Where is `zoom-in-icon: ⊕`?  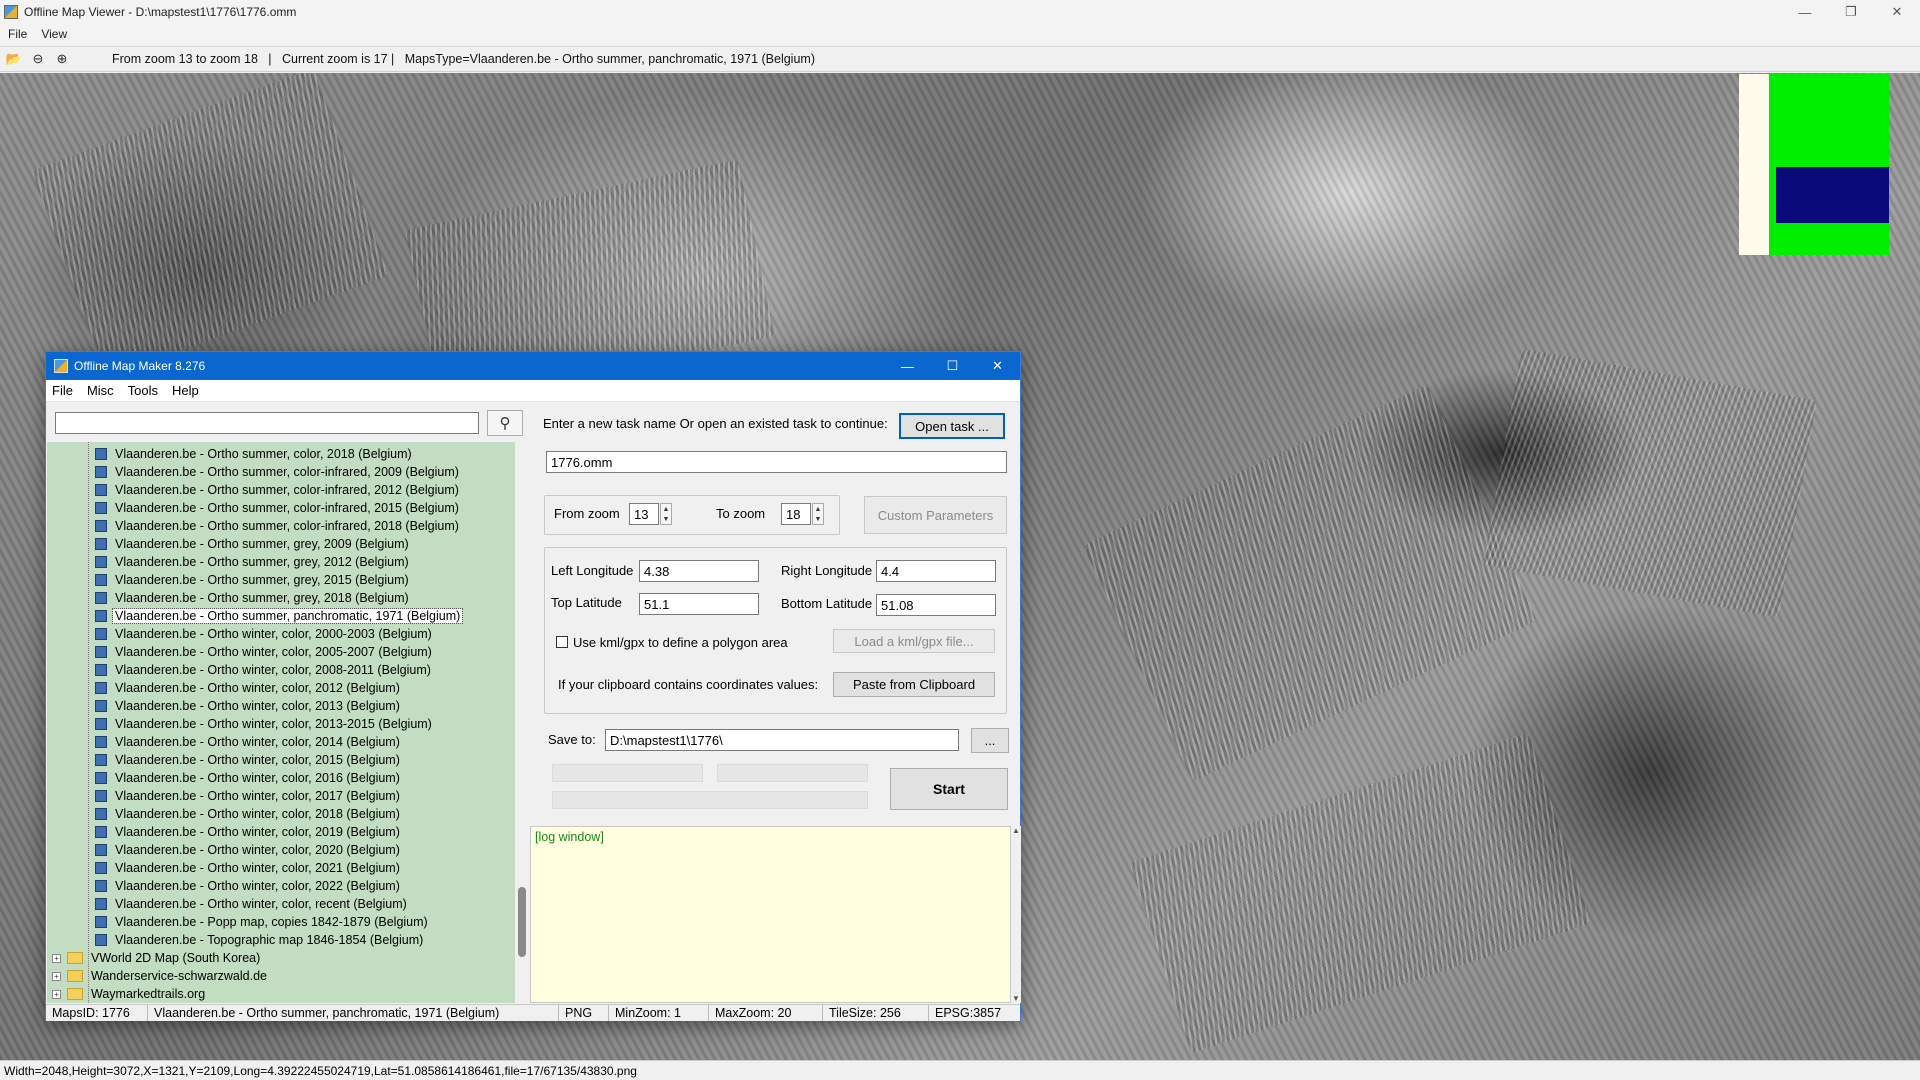
zoom-in-icon: ⊕ is located at coordinates (62, 59).